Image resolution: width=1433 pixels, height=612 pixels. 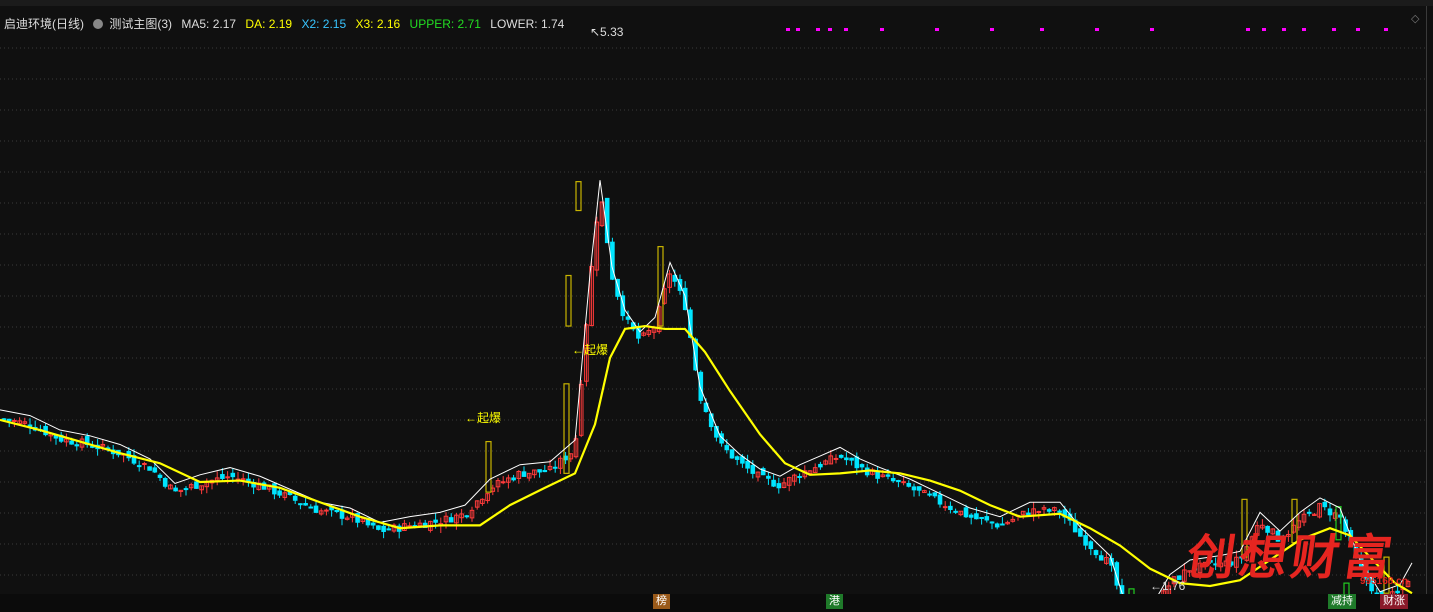 I want to click on diamond-icon: ◇, so click(x=1415, y=18).